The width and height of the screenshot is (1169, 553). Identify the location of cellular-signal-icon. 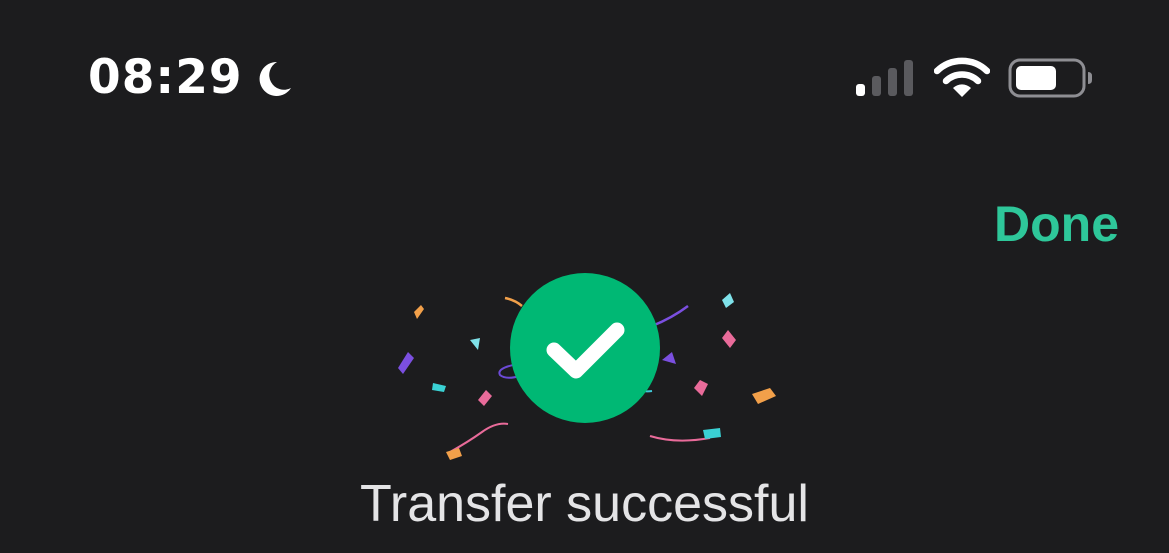
(884, 78).